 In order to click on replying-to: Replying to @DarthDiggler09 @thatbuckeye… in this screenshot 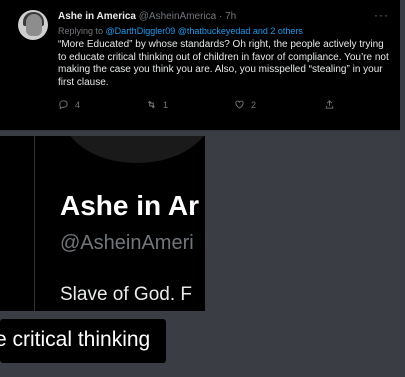, I will do `click(180, 31)`.